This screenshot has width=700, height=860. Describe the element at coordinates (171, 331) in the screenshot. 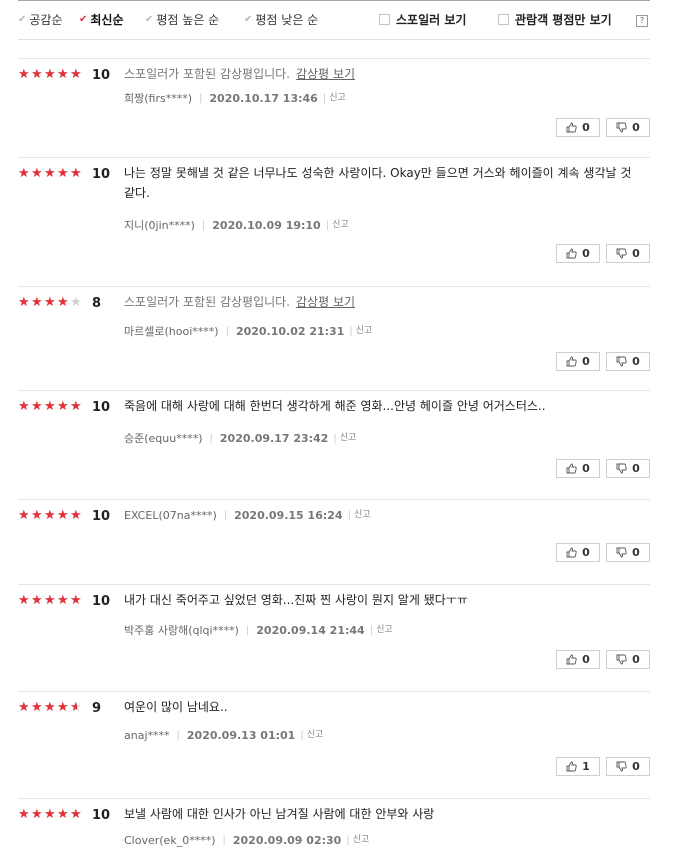

I see `reviewer-name: 마르셀로(hooi****)` at that location.